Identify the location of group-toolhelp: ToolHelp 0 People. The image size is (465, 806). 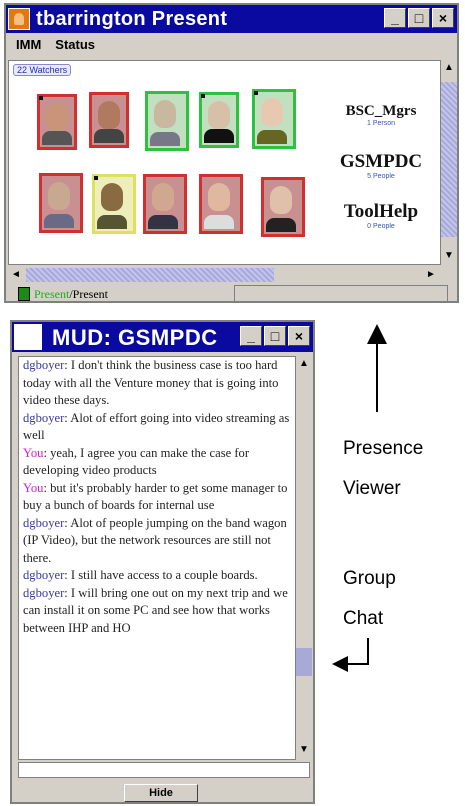
(381, 215).